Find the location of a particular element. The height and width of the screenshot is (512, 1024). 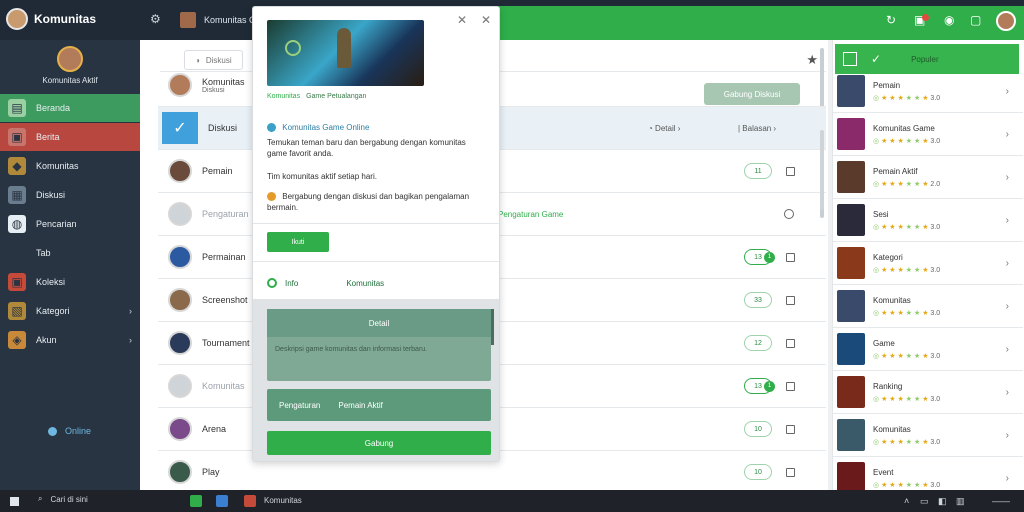

item-info: Game ◎ ★ ★ ★ ★ ★ ★ 3.0 is located at coordinates (906, 349).